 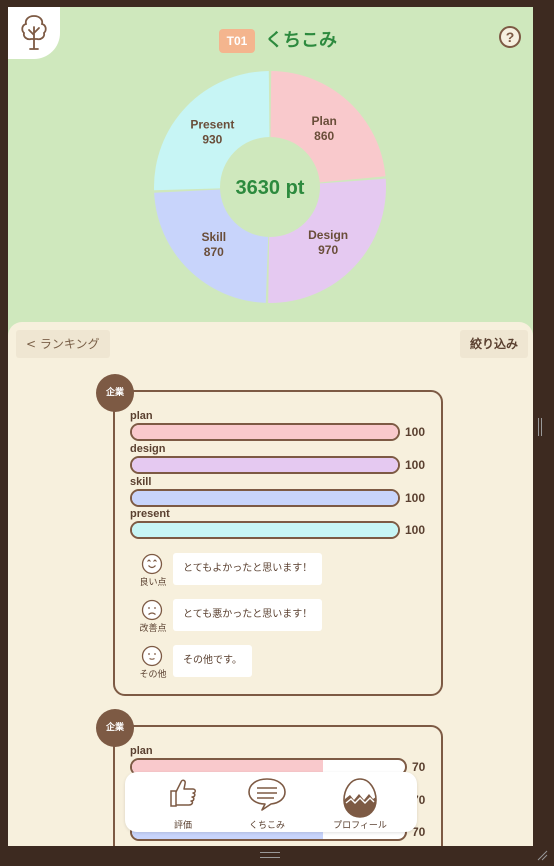 What do you see at coordinates (182, 826) in the screenshot?
I see `nav-label: 評価` at bounding box center [182, 826].